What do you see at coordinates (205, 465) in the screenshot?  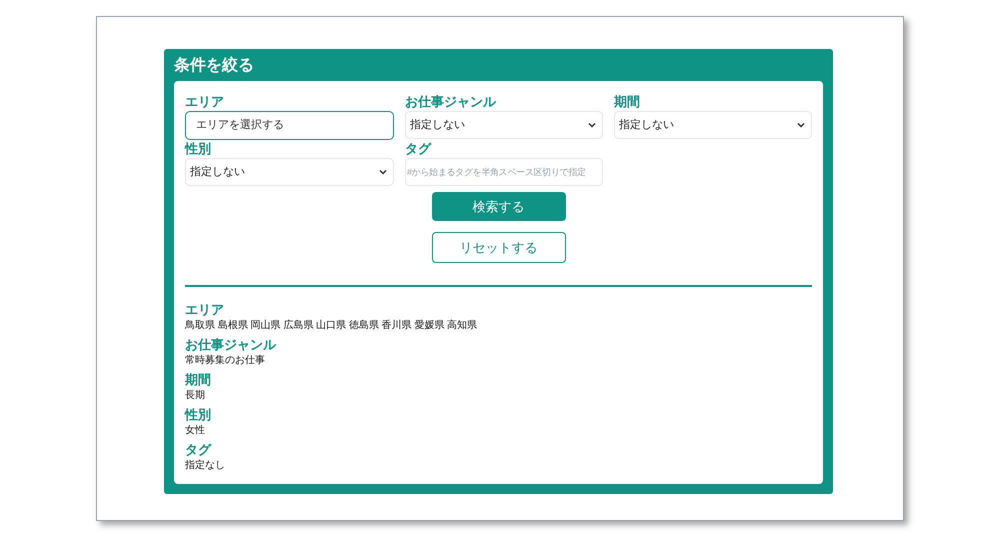 I see `summary-value: 指定なし` at bounding box center [205, 465].